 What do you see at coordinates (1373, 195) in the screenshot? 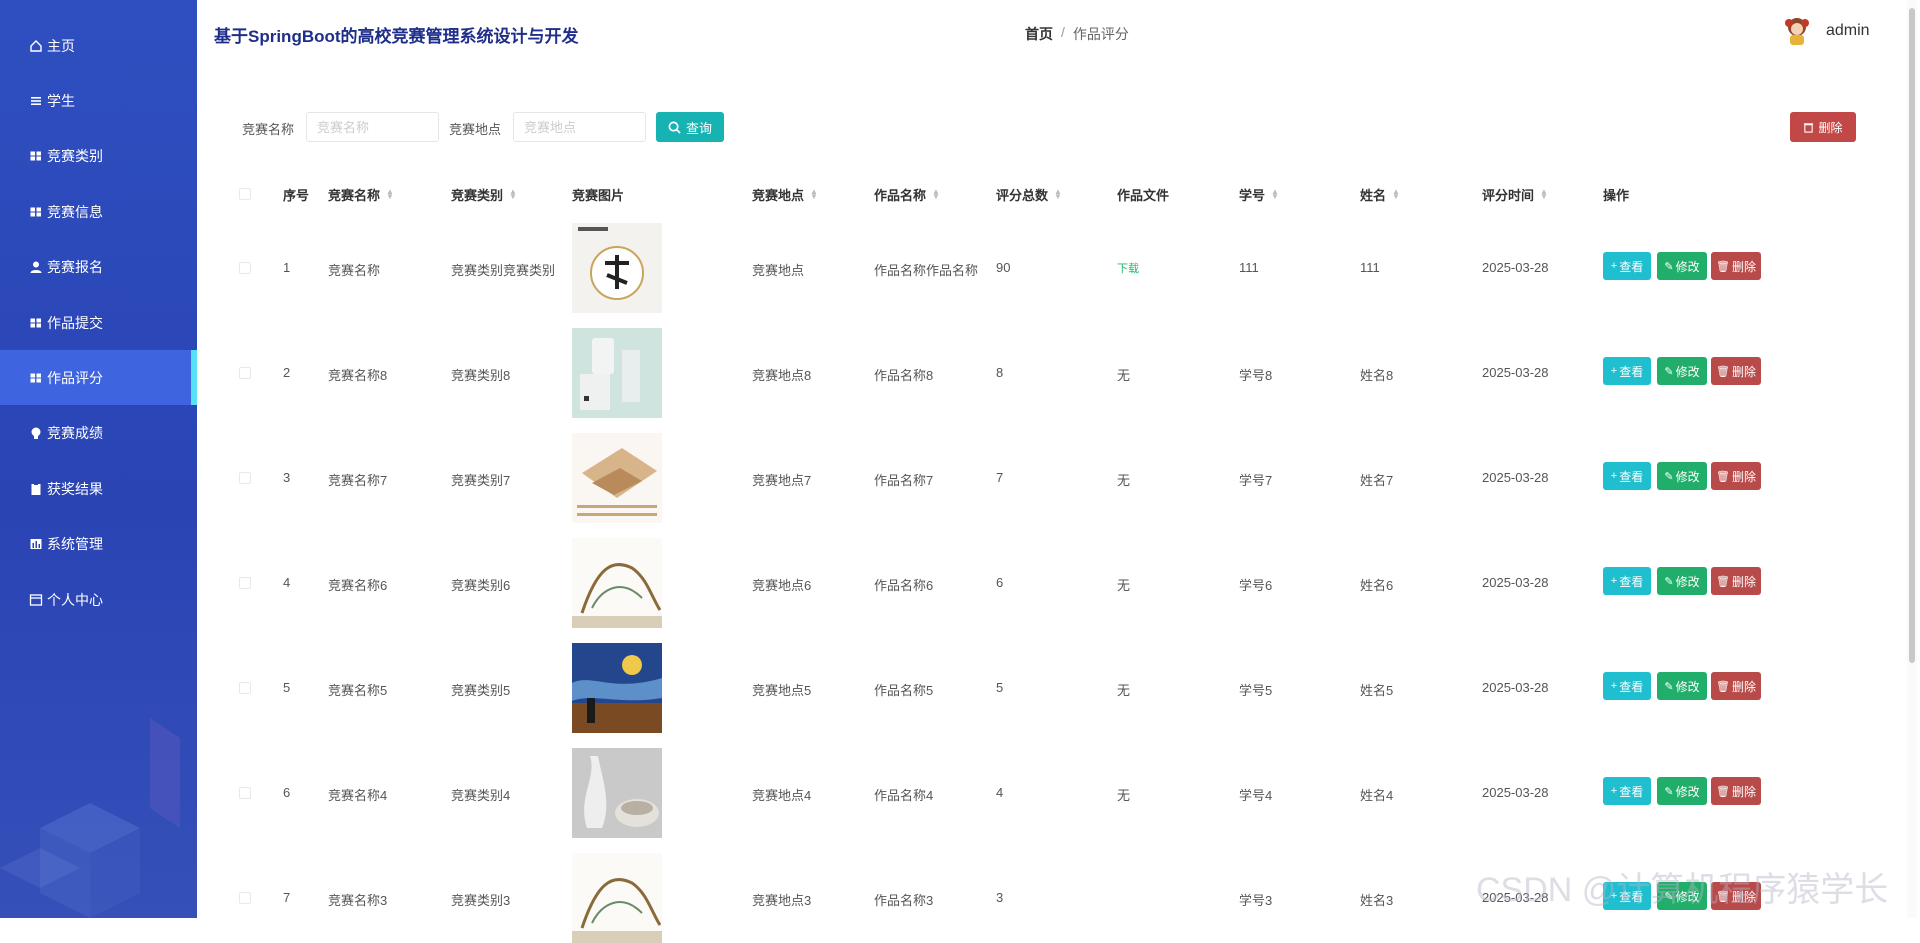
I see `column-header-label: 姓名` at bounding box center [1373, 195].